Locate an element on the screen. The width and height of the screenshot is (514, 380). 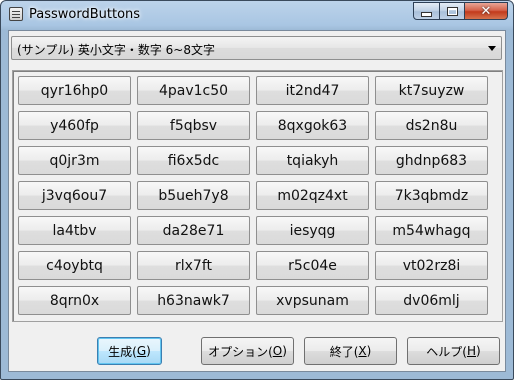
minimize-icon is located at coordinates (426, 14).